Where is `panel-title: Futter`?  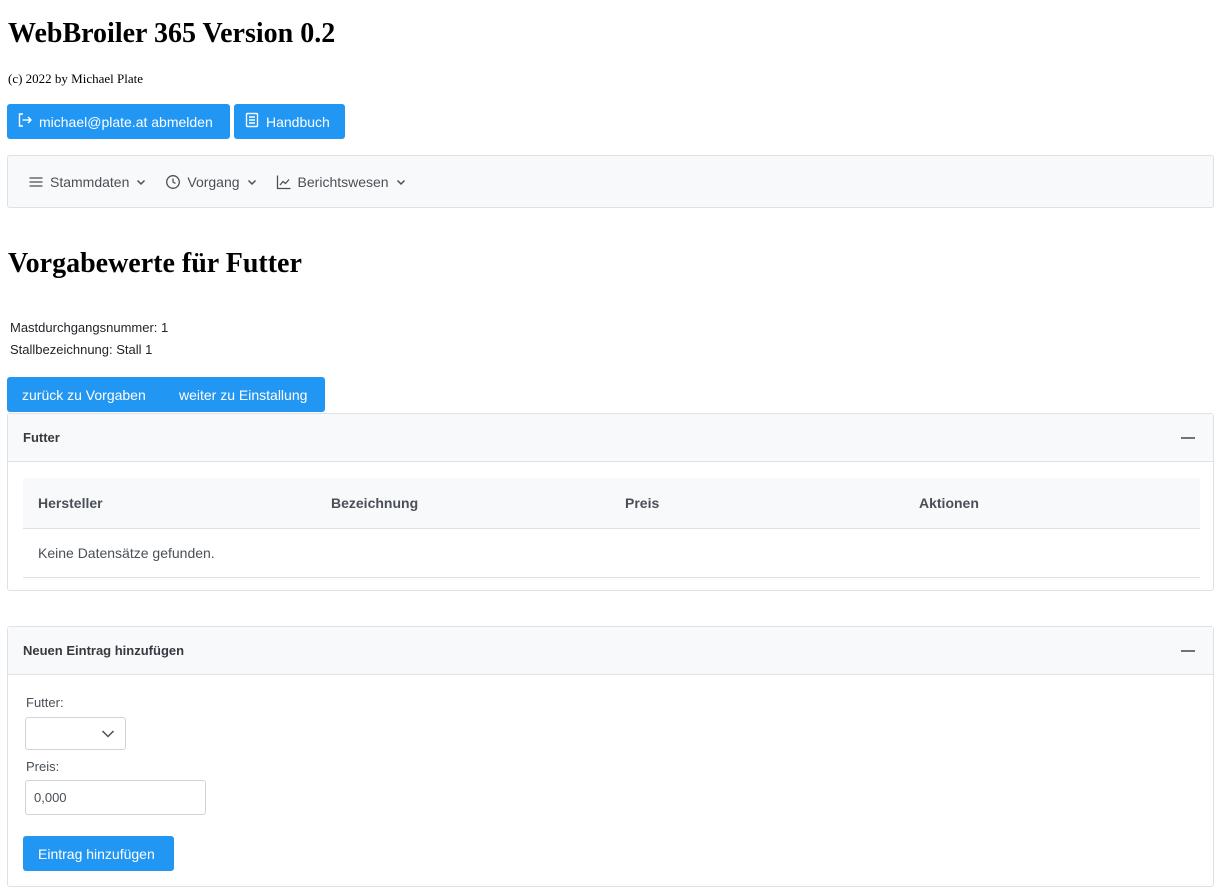 panel-title: Futter is located at coordinates (41, 437).